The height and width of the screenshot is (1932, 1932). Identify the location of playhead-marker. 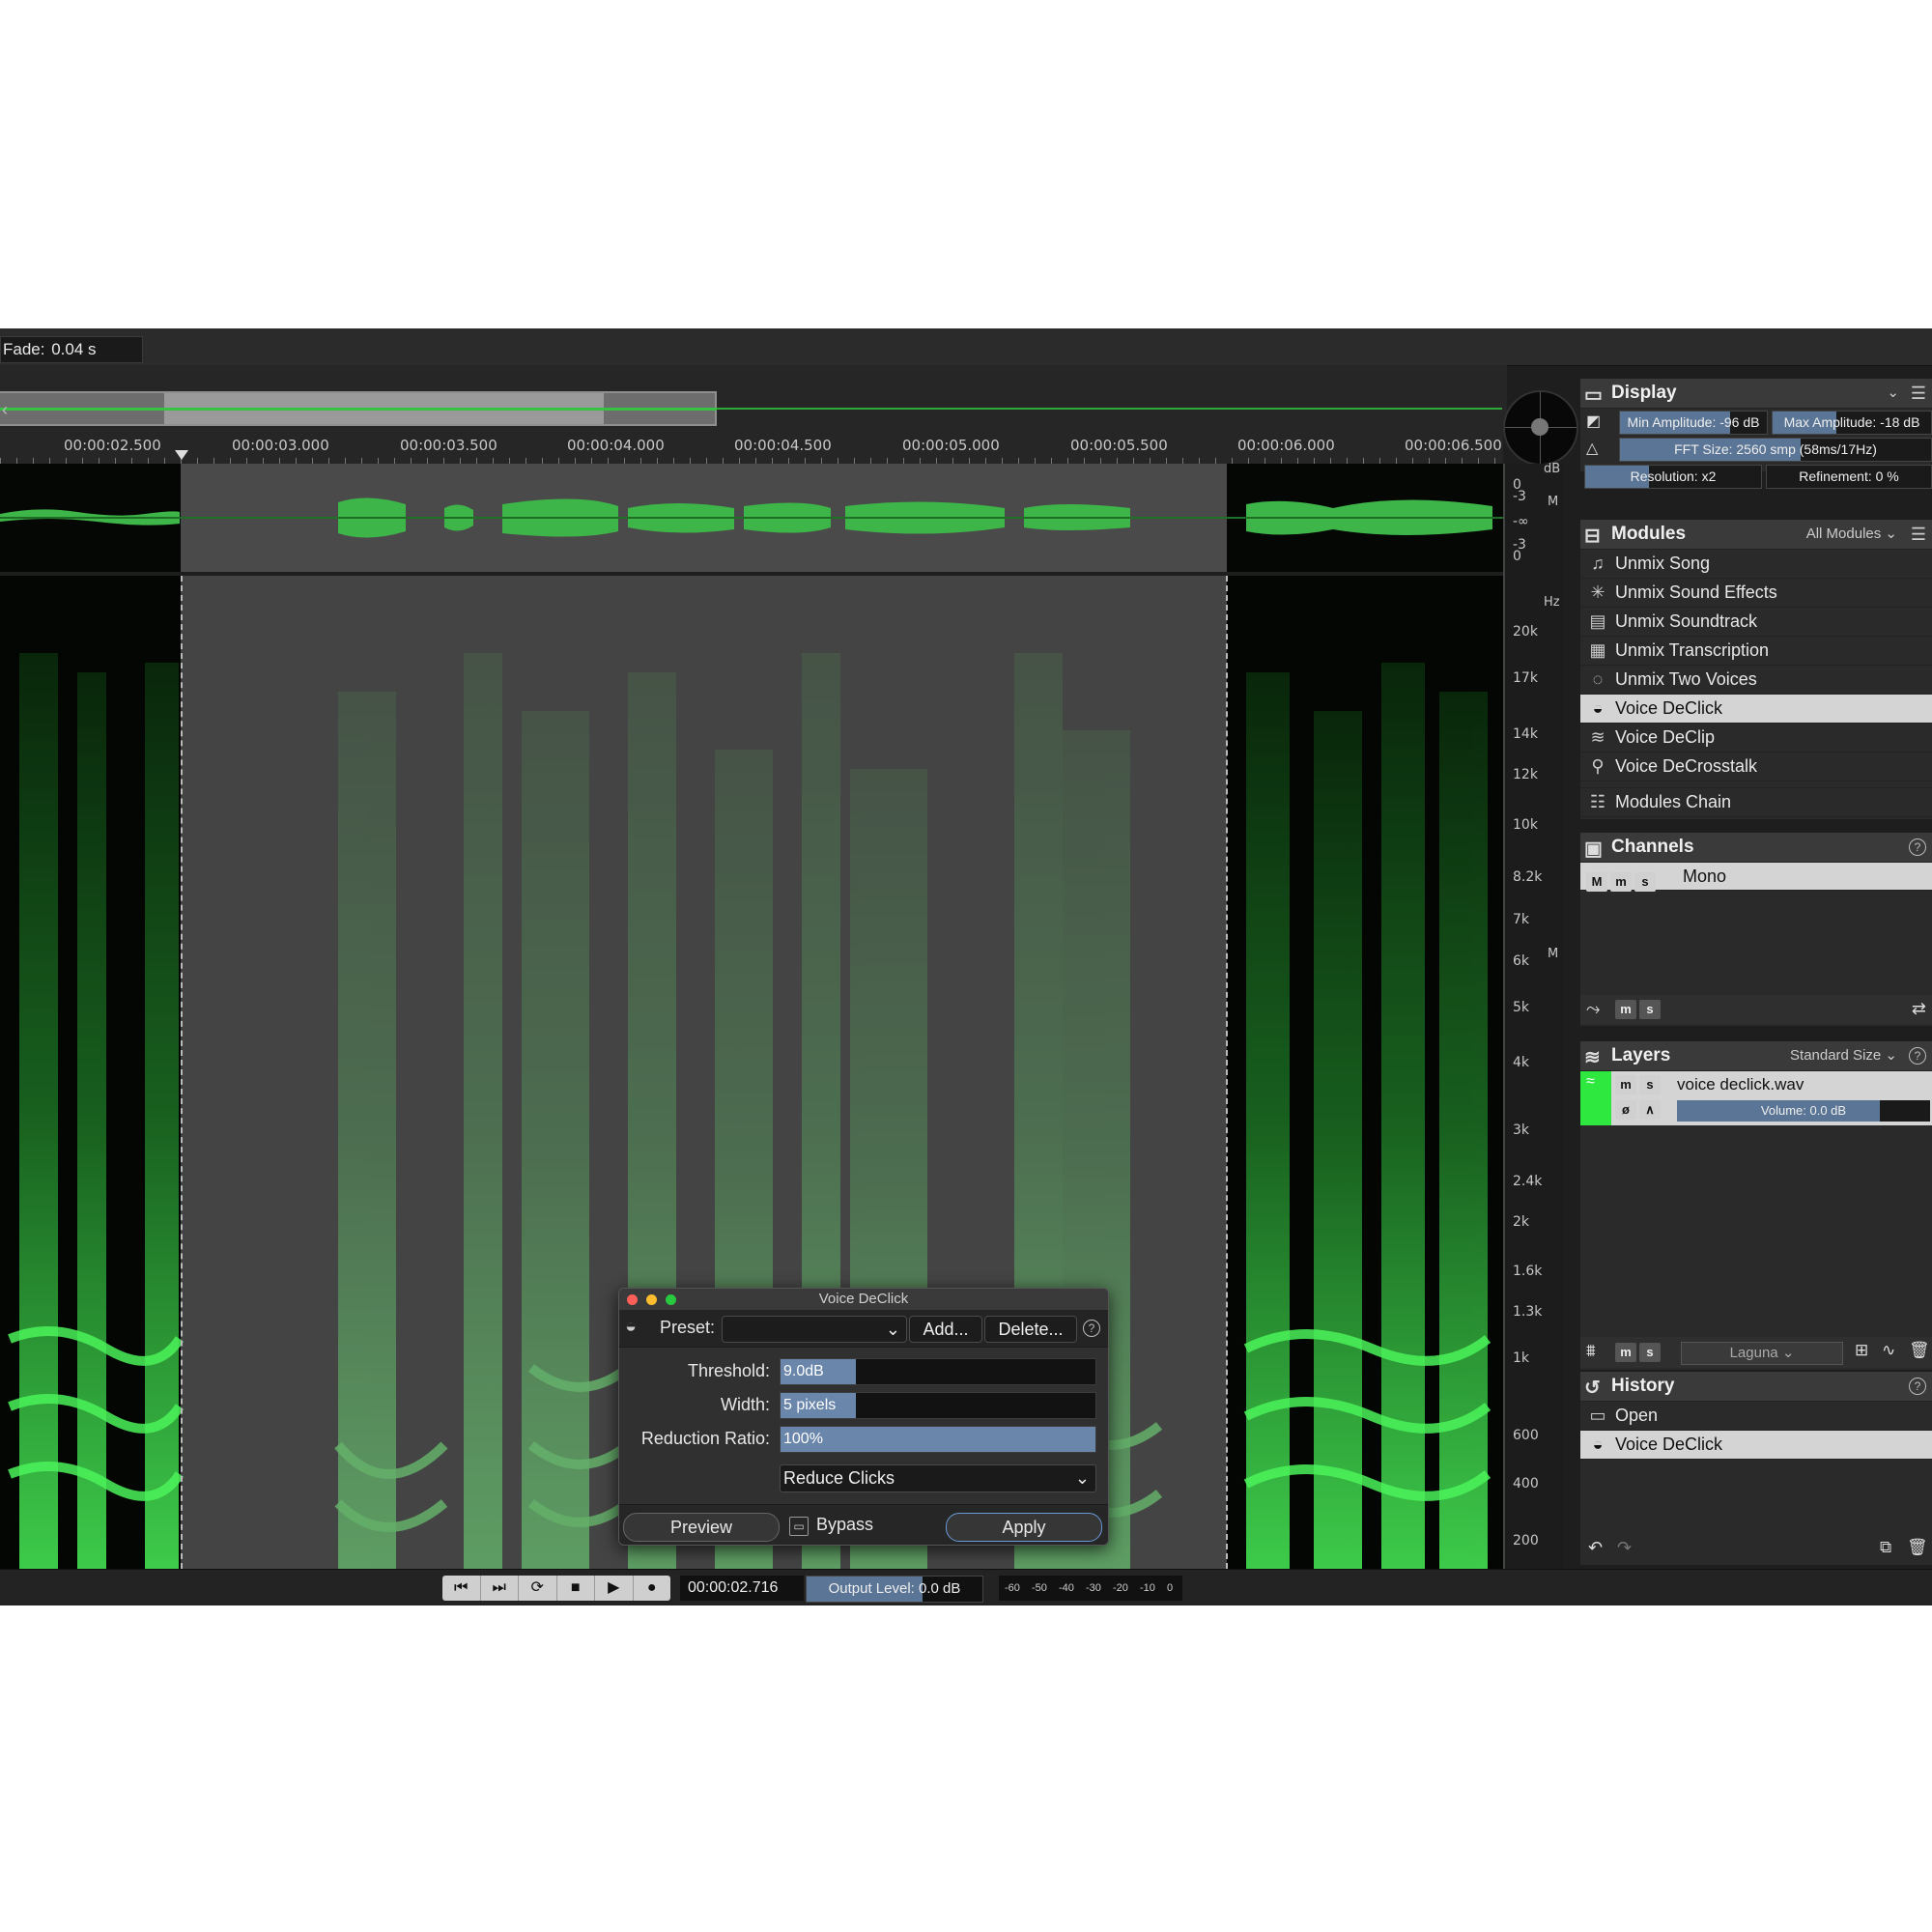
(181, 455).